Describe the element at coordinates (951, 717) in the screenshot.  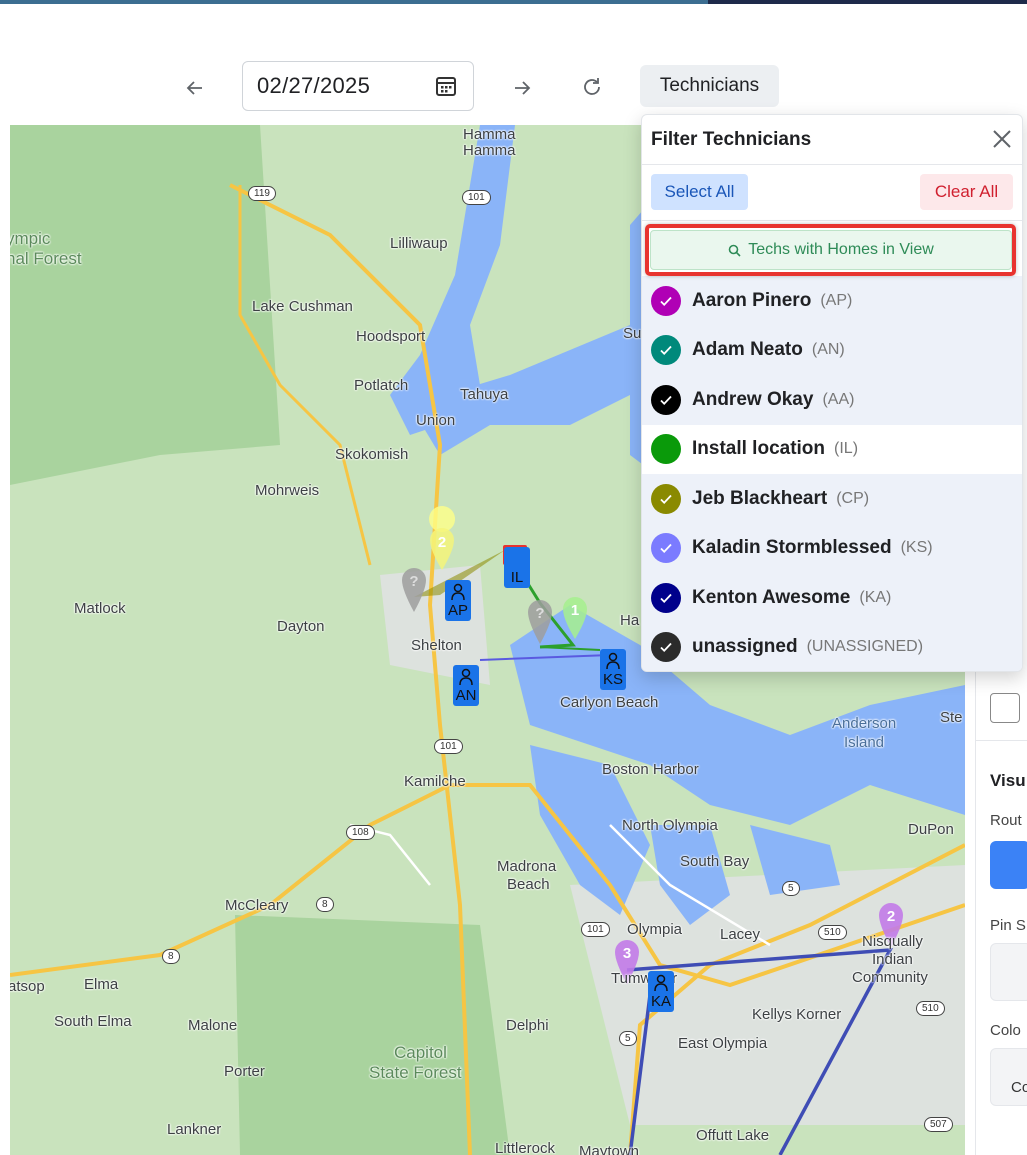
I see `place-steilacoom: Ste` at that location.